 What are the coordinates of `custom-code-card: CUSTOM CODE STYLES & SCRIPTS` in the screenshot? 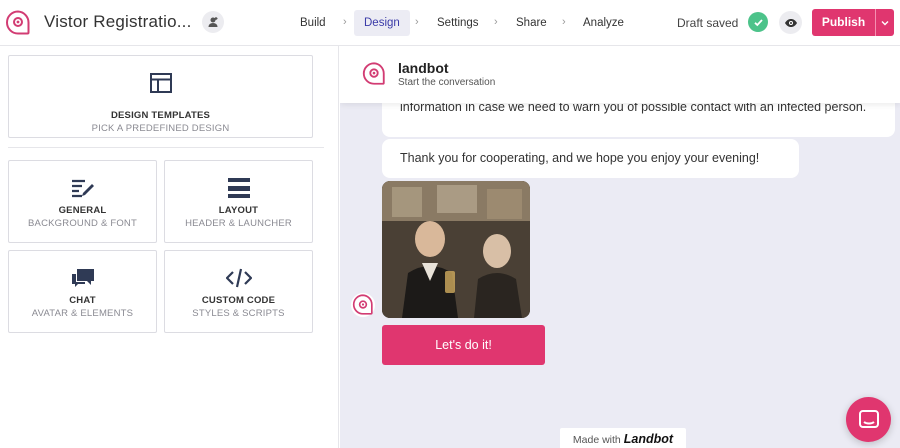 It's located at (238, 291).